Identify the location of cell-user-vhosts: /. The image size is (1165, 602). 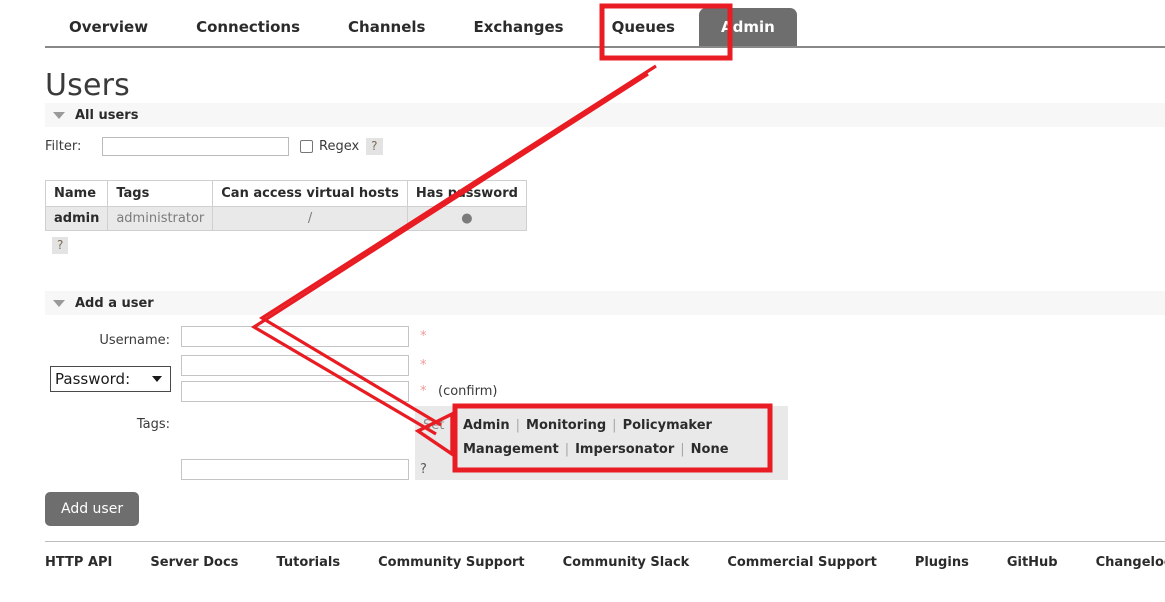
(310, 218).